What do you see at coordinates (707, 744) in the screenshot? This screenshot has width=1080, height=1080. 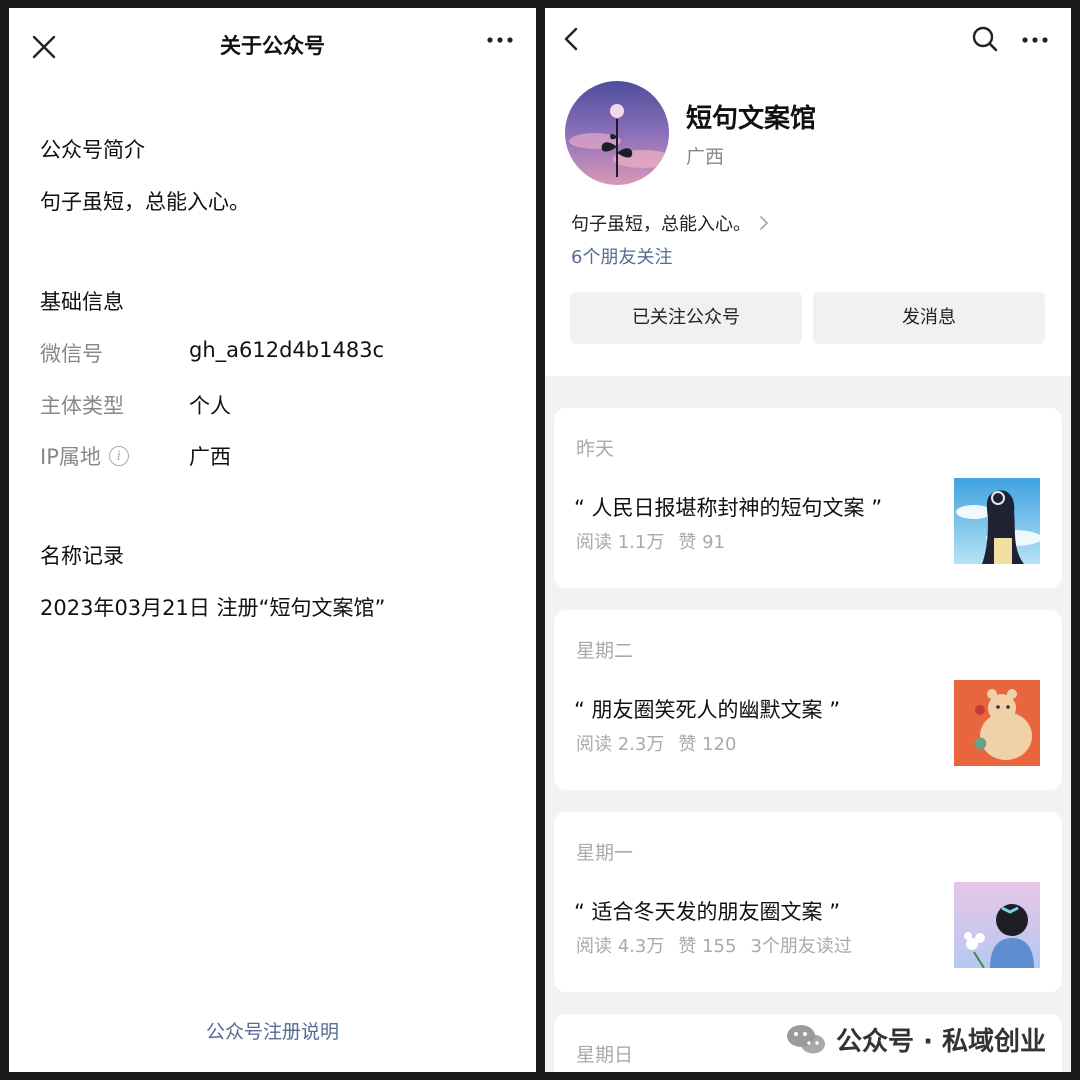 I see `like-count: 赞 120` at bounding box center [707, 744].